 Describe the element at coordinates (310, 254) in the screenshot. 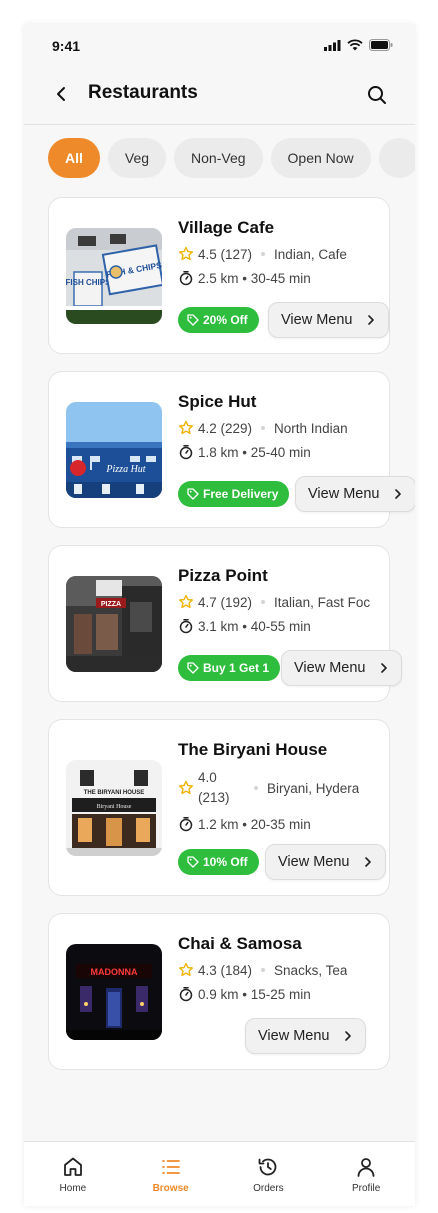

I see `cuisine-text: Indian, Cafe` at that location.